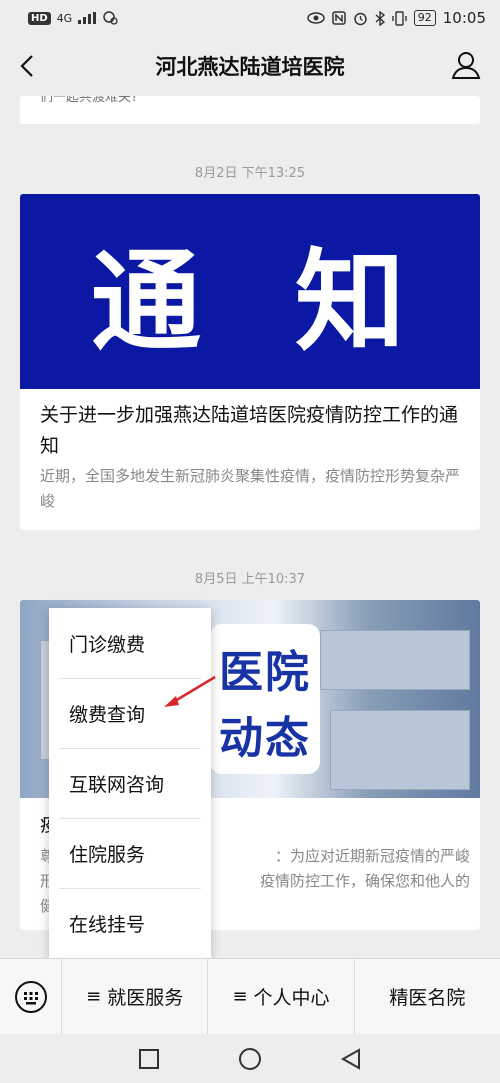  What do you see at coordinates (148, 301) in the screenshot?
I see `banner-char: 通` at bounding box center [148, 301].